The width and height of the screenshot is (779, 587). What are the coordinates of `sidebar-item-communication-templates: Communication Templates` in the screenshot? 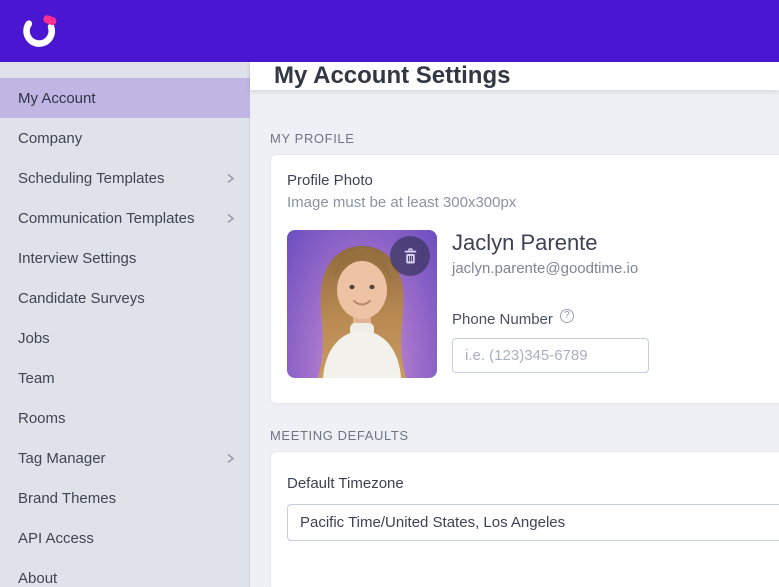 It's located at (125, 218).